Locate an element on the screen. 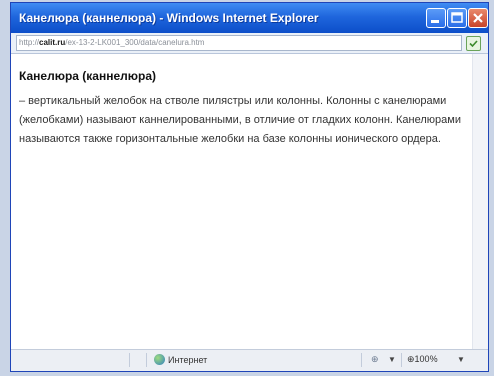 The image size is (494, 376). address-domain: calit.ru is located at coordinates (52, 42).